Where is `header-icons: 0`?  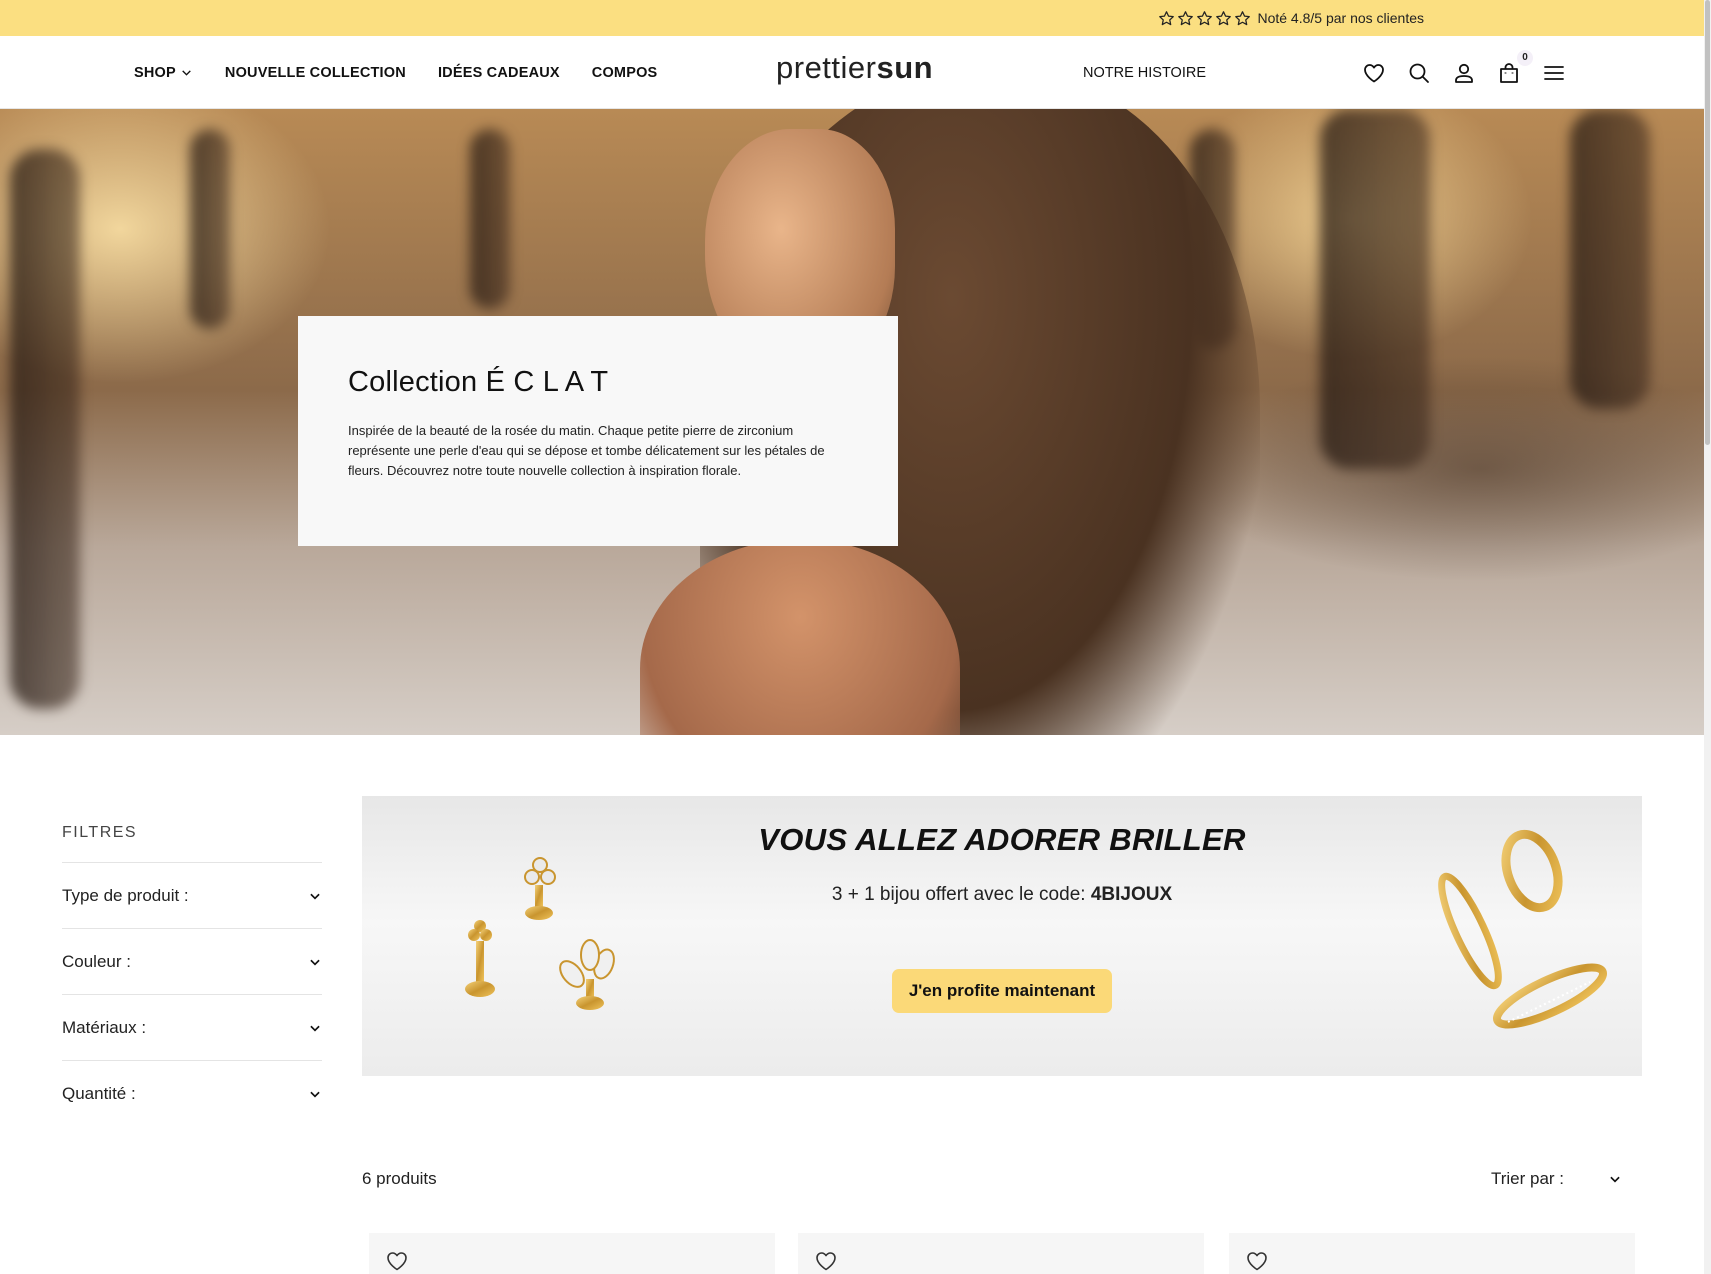
header-icons: 0 is located at coordinates (1464, 72).